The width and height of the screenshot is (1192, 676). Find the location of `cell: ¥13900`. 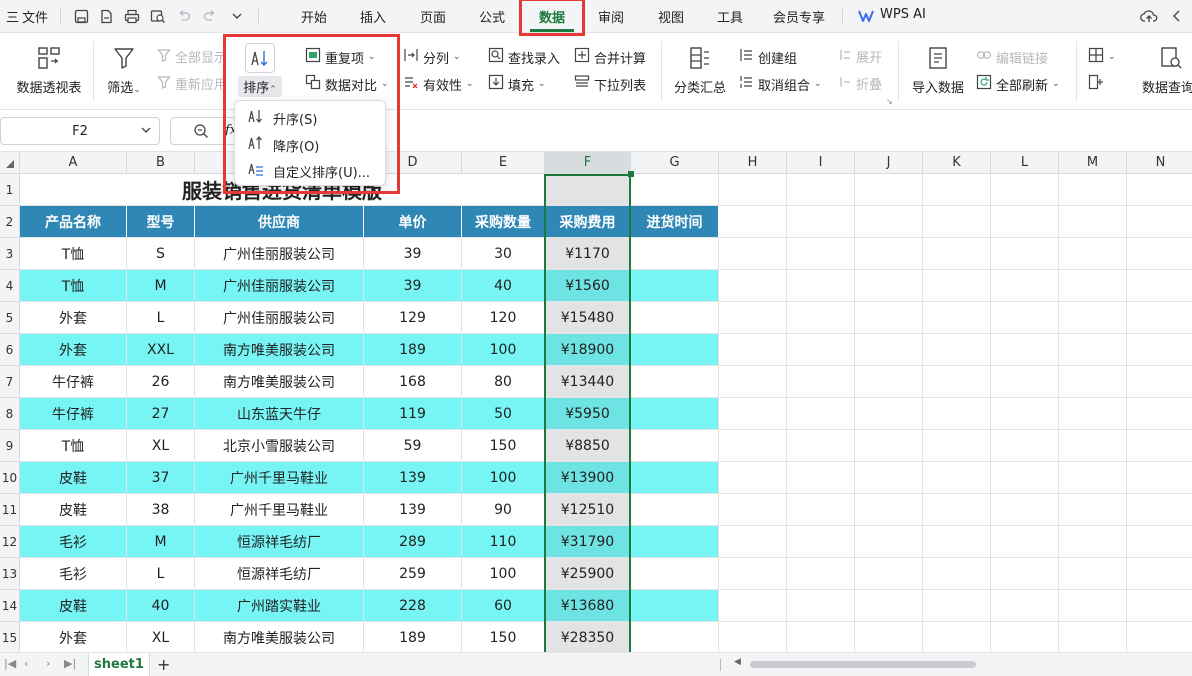

cell: ¥13900 is located at coordinates (588, 478).